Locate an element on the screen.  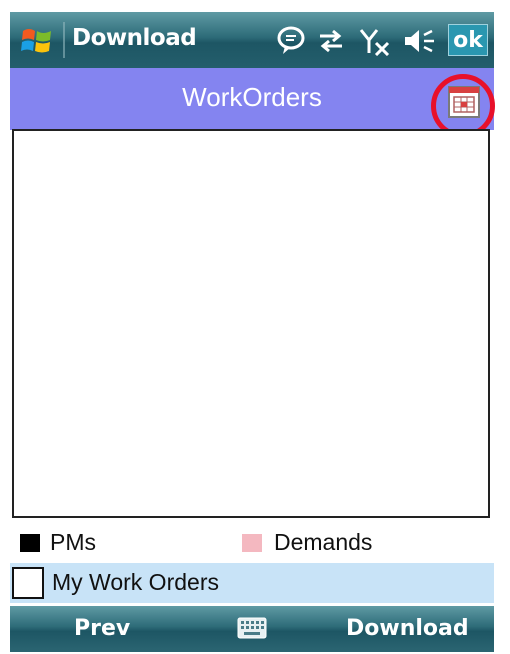
title-bar: Download ok is located at coordinates (252, 40).